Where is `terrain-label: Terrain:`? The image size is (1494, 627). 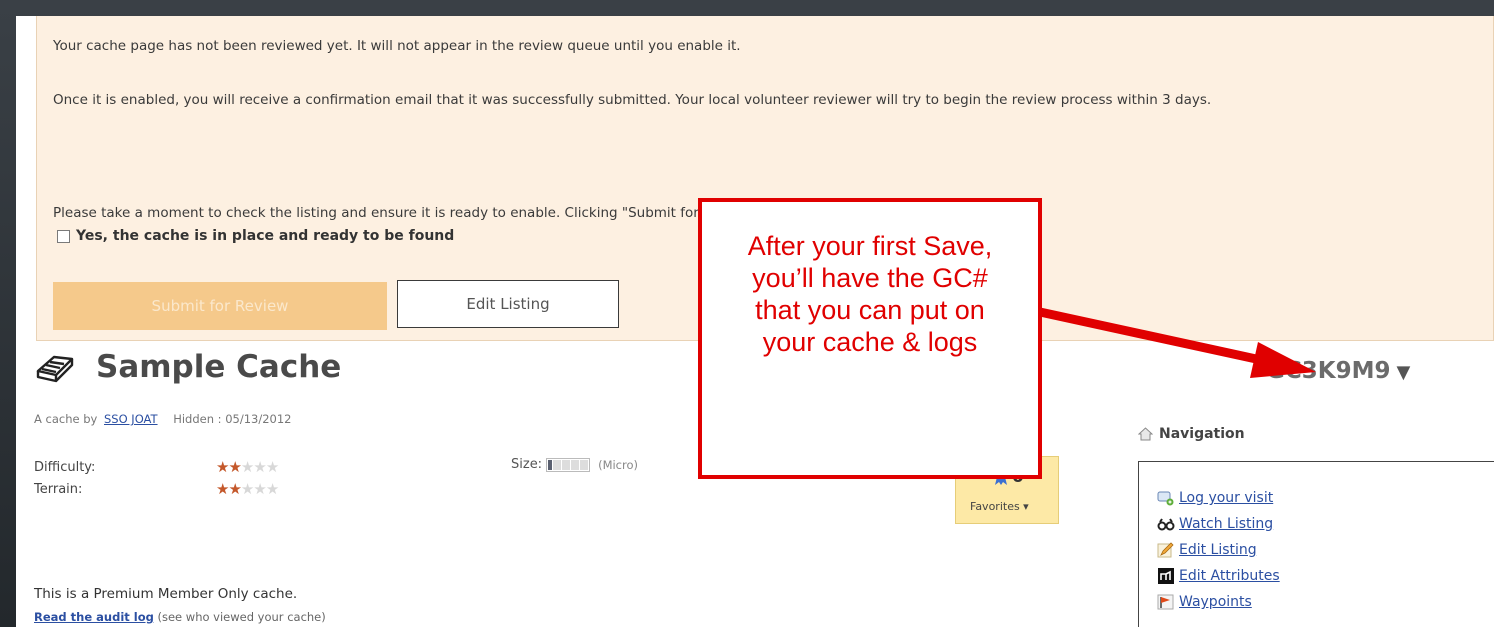
terrain-label: Terrain: is located at coordinates (58, 489).